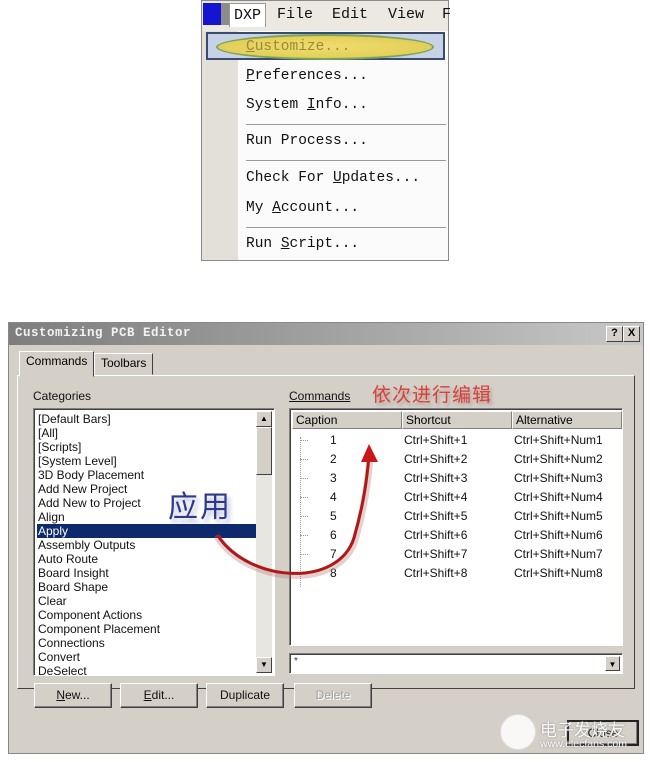 This screenshot has height=762, width=650. I want to click on menu-view: View, so click(406, 14).